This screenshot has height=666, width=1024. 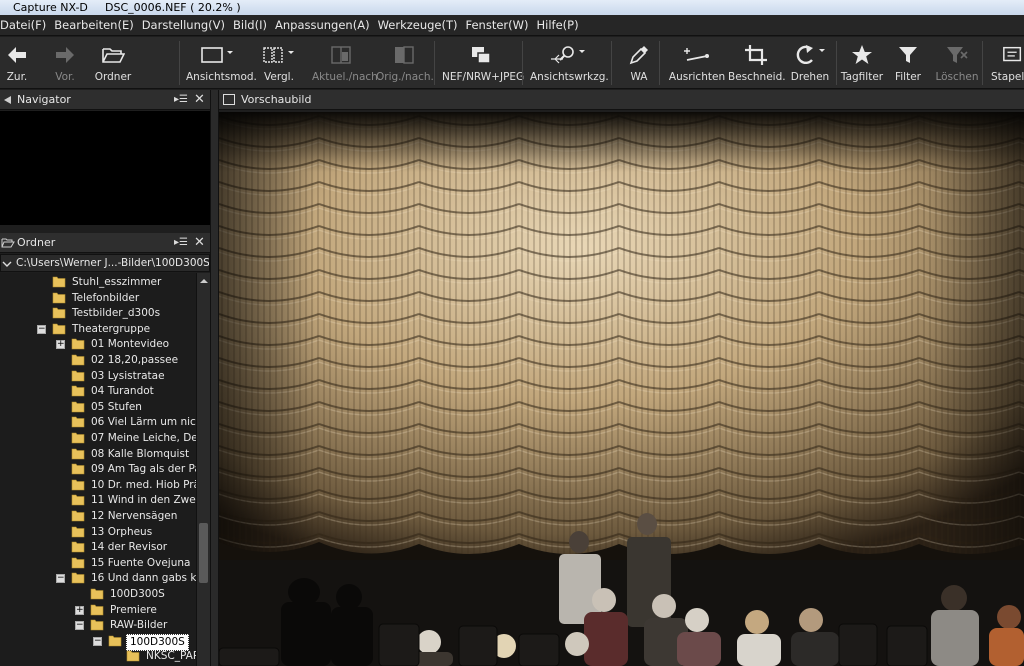 I want to click on folder-button: Ordner, so click(x=113, y=62).